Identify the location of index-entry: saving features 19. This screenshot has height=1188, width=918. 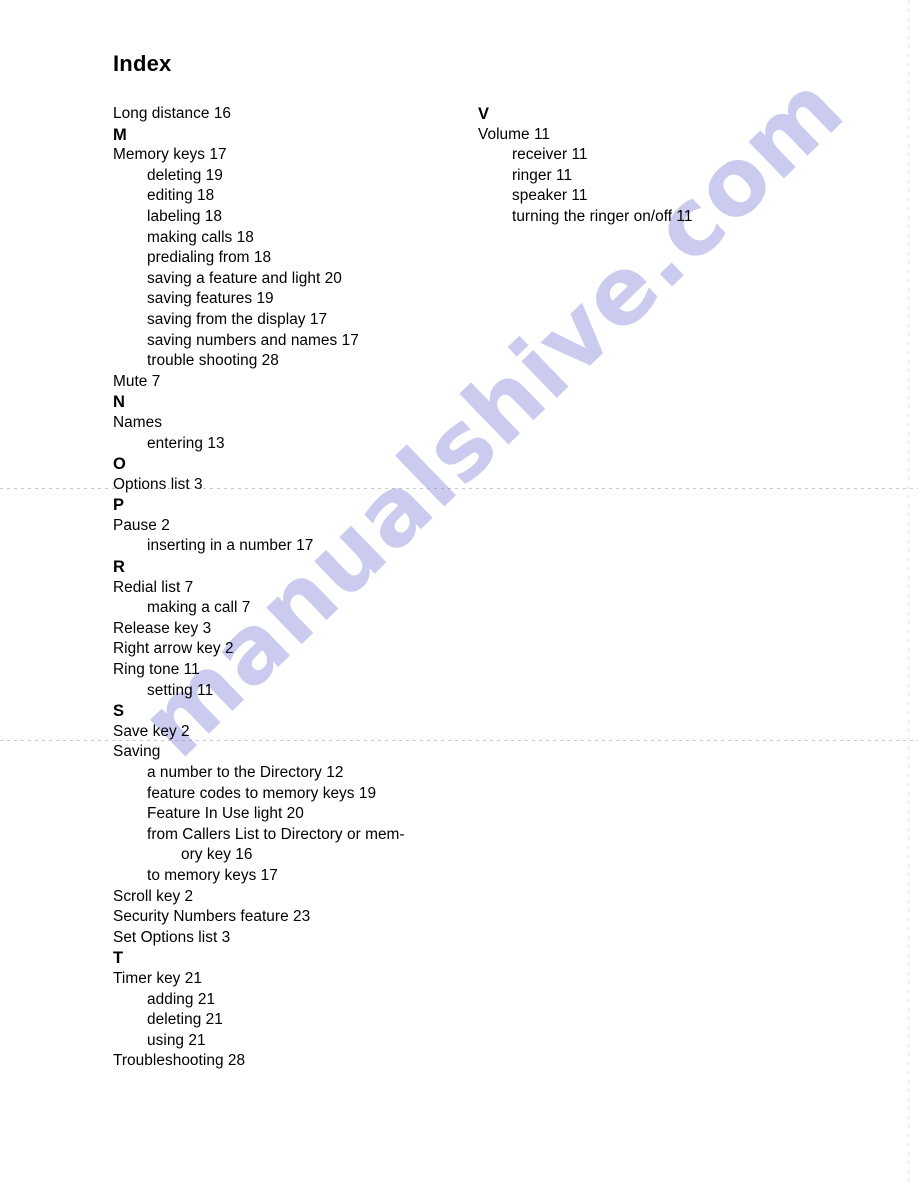
(210, 299).